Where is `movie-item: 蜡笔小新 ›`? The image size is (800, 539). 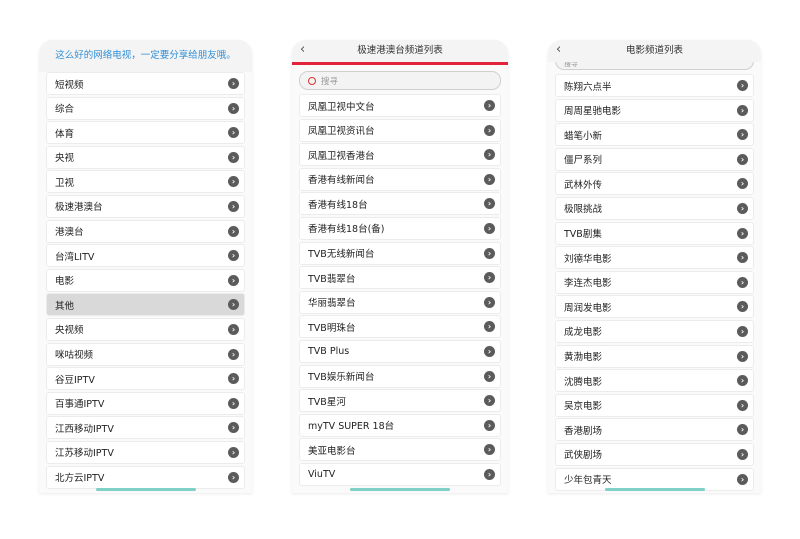 movie-item: 蜡笔小新 › is located at coordinates (654, 135).